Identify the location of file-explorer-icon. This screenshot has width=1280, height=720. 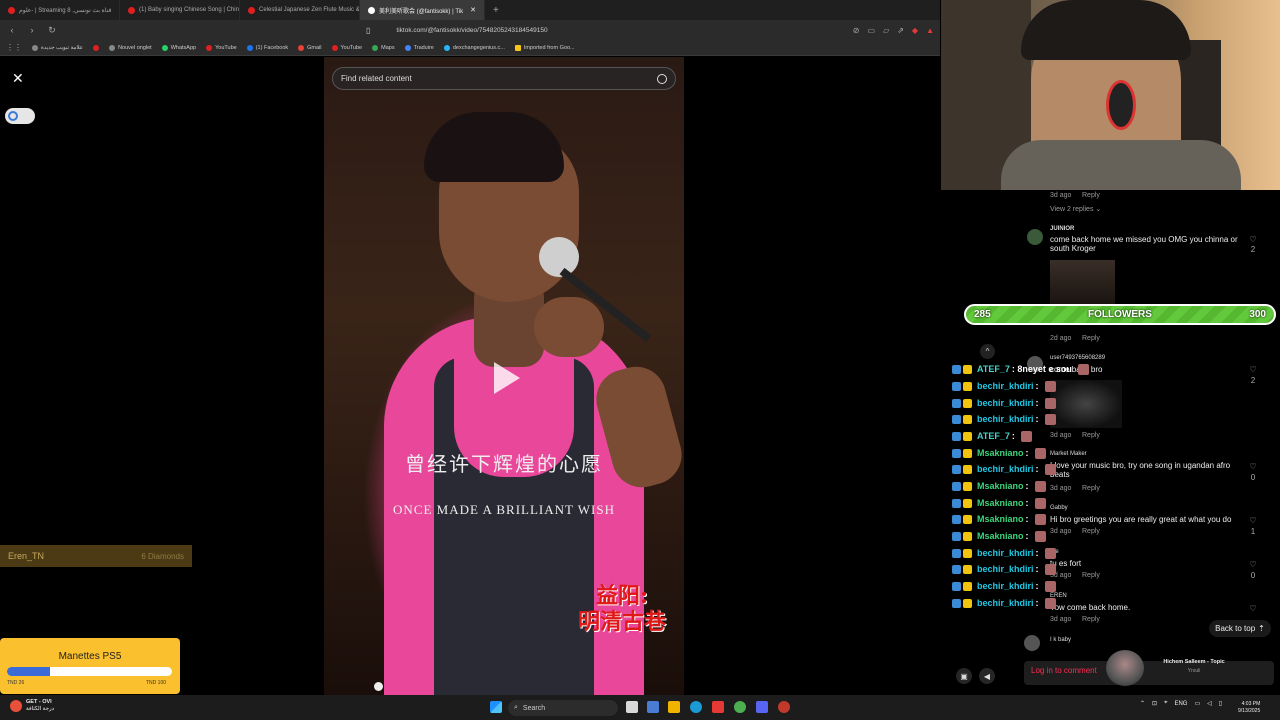
(674, 707).